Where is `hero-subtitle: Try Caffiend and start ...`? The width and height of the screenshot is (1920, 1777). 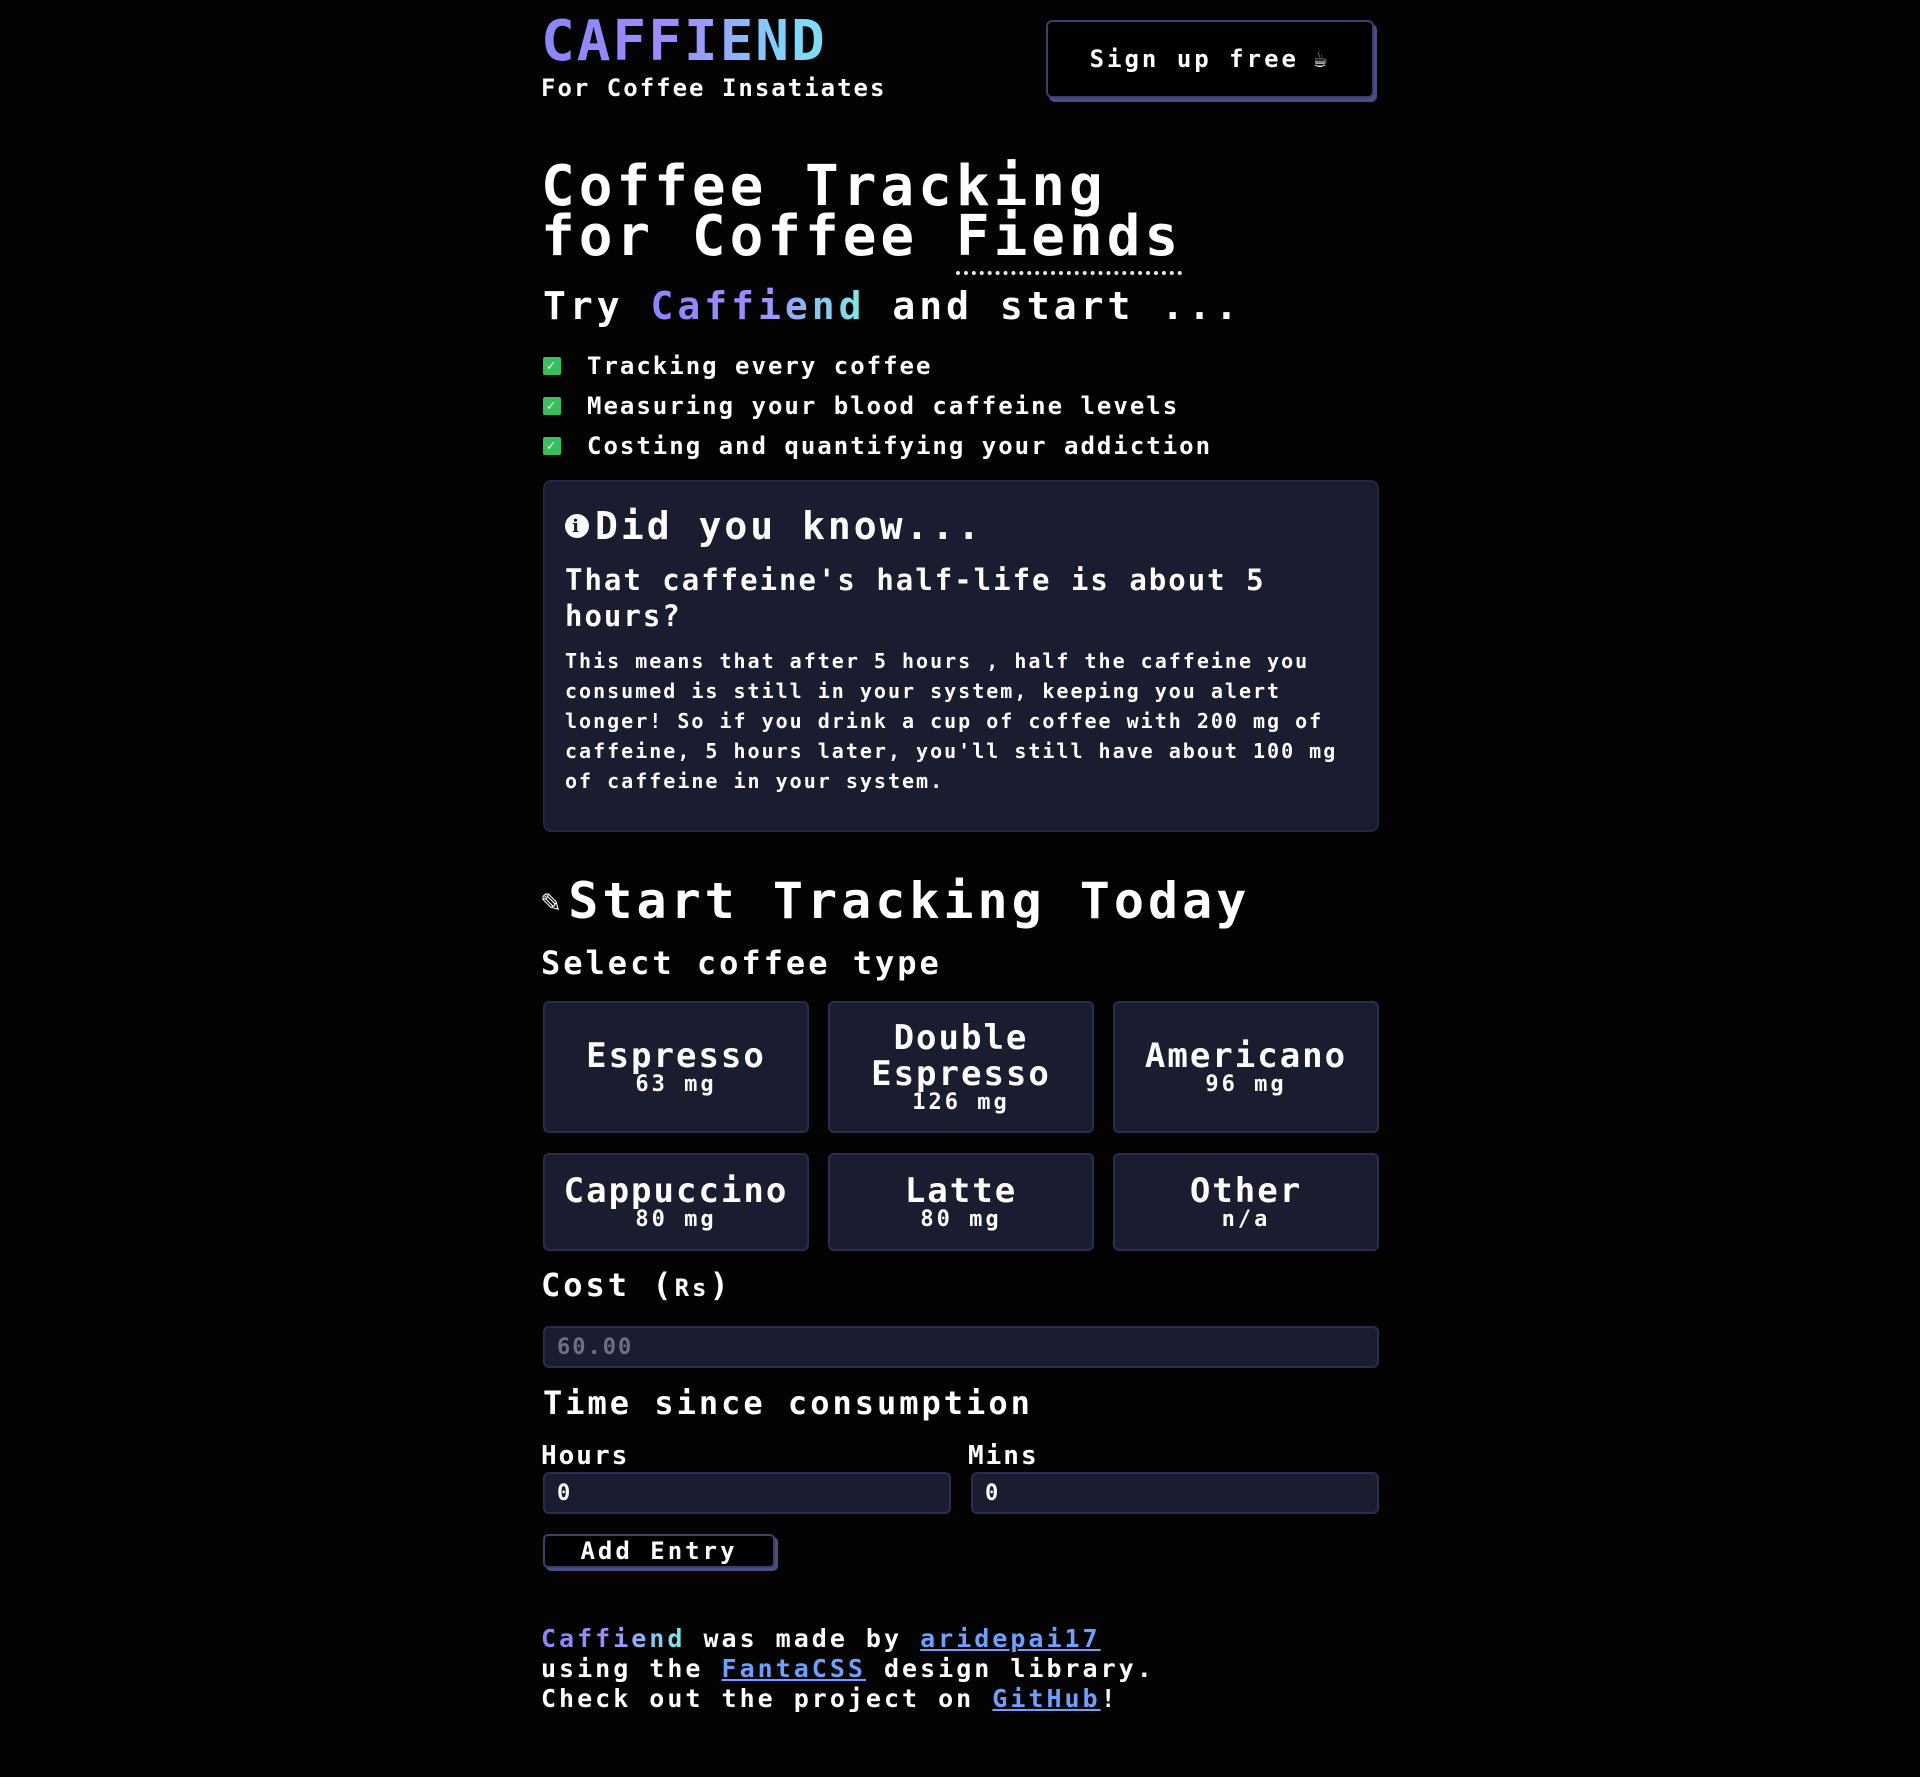 hero-subtitle: Try Caffiend and start ... is located at coordinates (892, 306).